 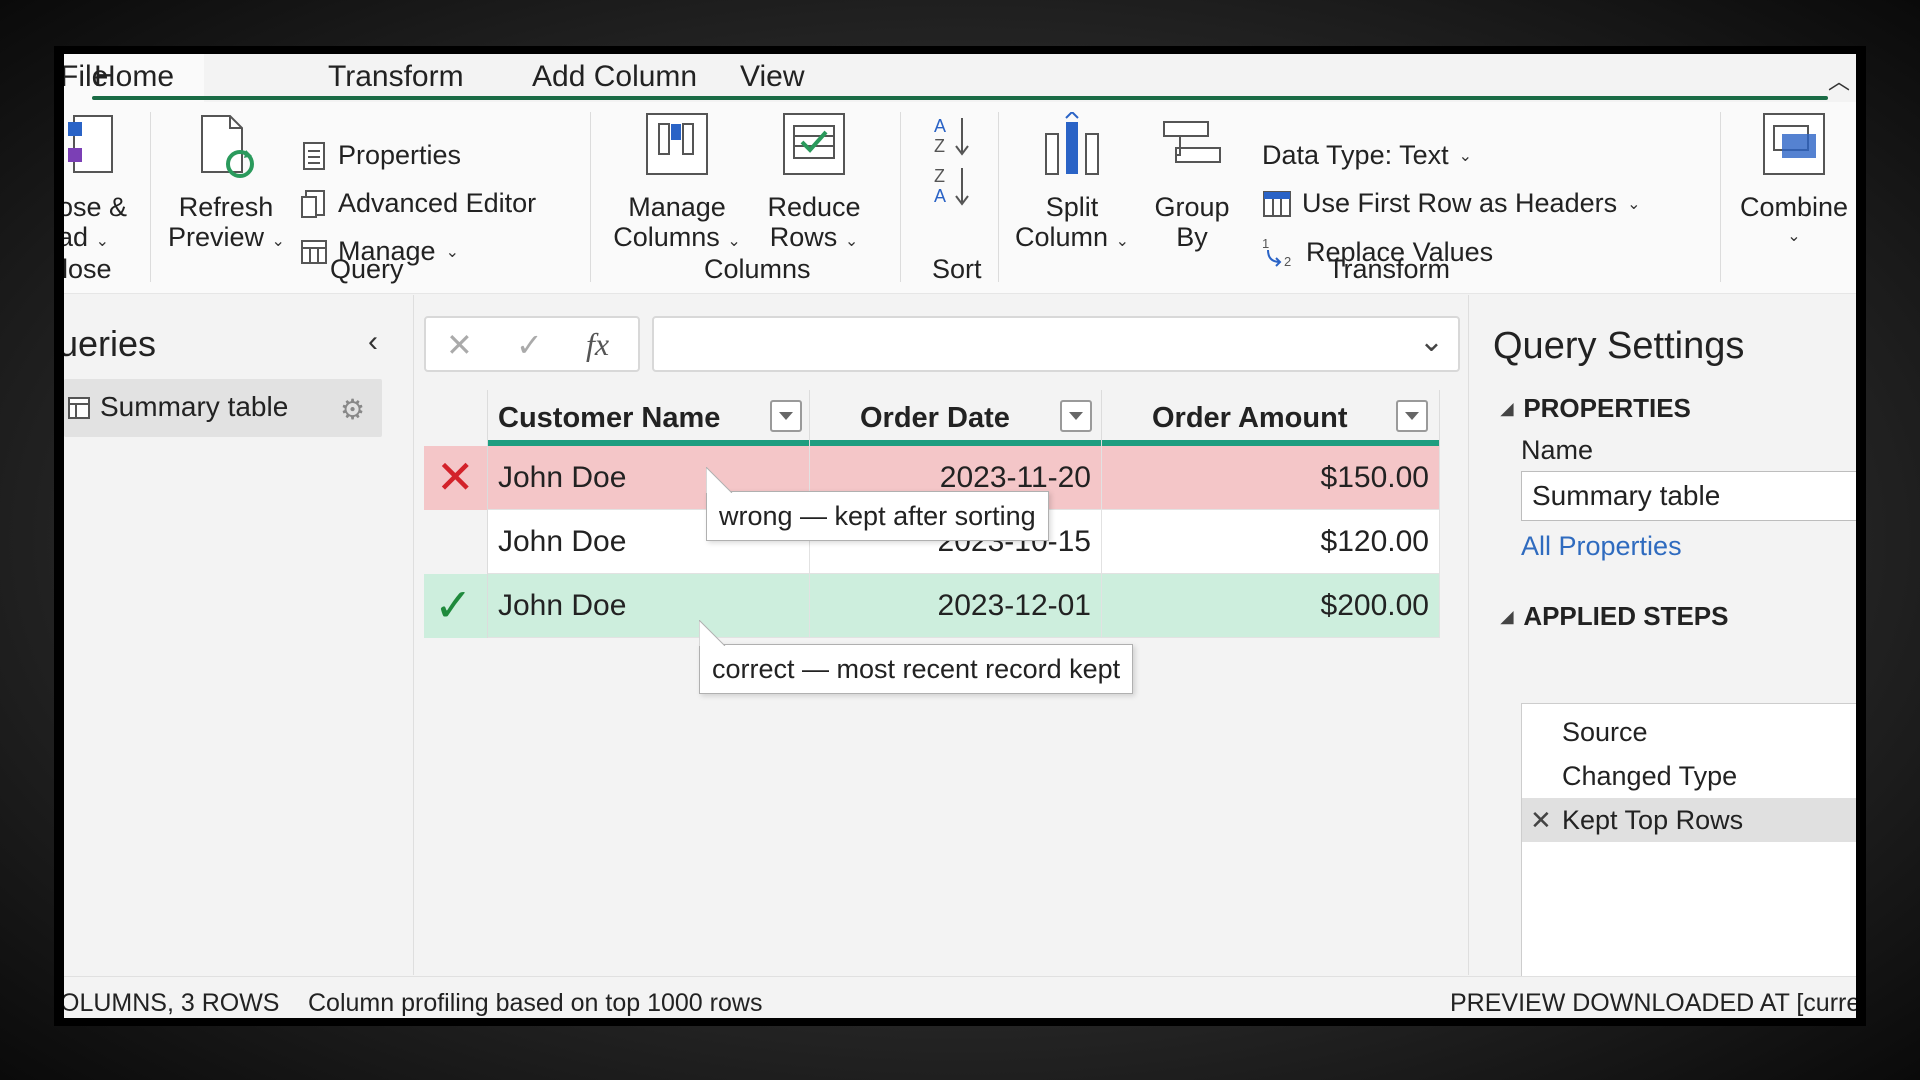 What do you see at coordinates (1688, 496) in the screenshot?
I see `query-name-input: Summary table` at bounding box center [1688, 496].